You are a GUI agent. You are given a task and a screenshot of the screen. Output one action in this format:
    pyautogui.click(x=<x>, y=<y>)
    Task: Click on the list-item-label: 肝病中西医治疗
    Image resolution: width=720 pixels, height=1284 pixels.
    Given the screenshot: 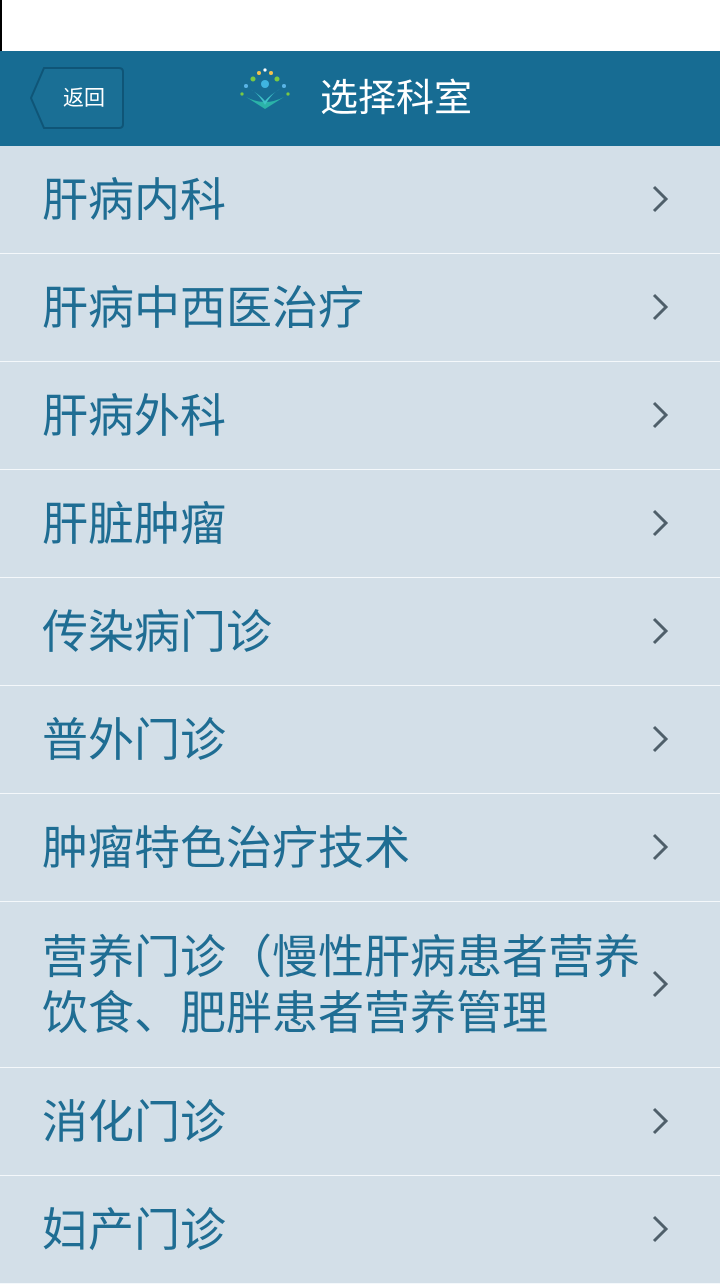 What is the action you would take?
    pyautogui.click(x=203, y=307)
    